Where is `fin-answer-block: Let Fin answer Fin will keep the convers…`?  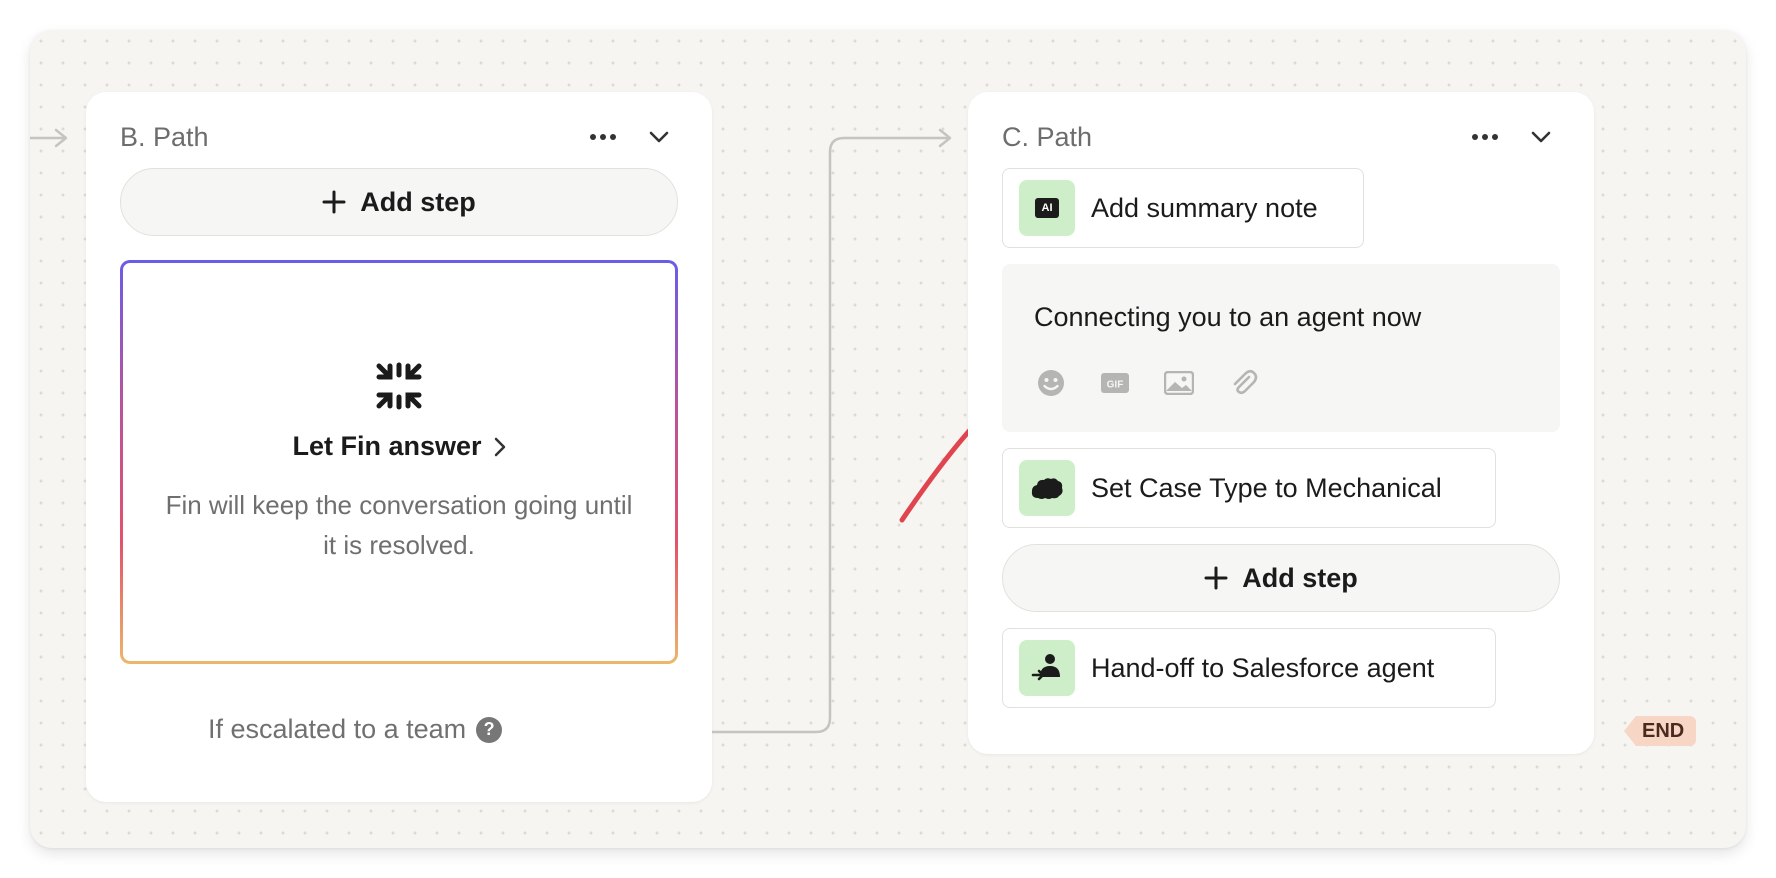 fin-answer-block: Let Fin answer Fin will keep the convers… is located at coordinates (399, 462).